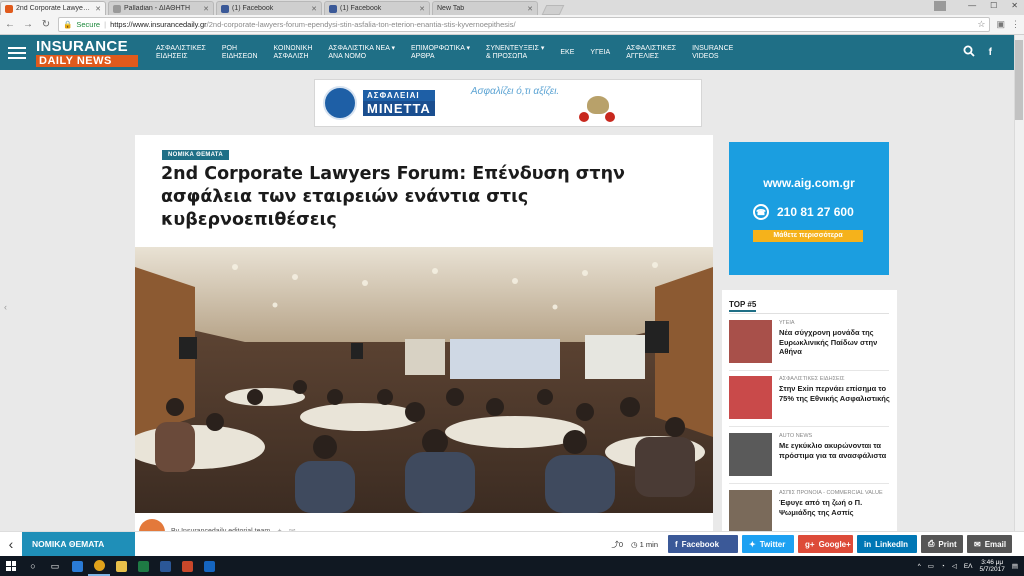 Image resolution: width=1024 pixels, height=576 pixels. Describe the element at coordinates (333, 8) in the screenshot. I see `tab-favicon-icon` at that location.